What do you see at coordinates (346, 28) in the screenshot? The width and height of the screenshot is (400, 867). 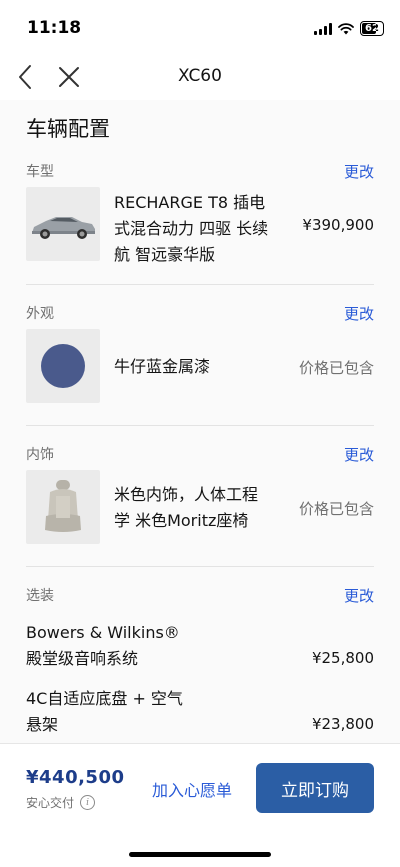 I see `wifi-icon` at bounding box center [346, 28].